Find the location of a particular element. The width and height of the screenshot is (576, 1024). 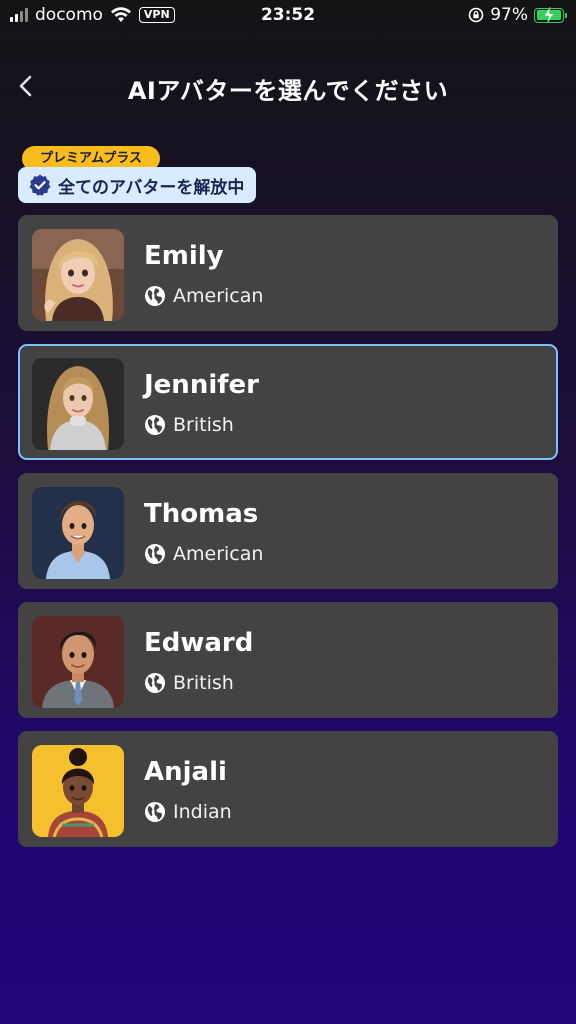

avatar-origin: Indian is located at coordinates (188, 812).